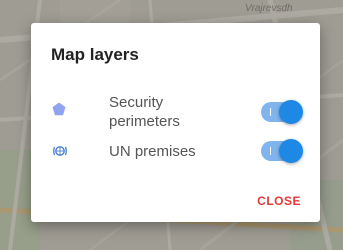 The image size is (343, 250). What do you see at coordinates (60, 153) in the screenshot?
I see `un-emblem-icon` at bounding box center [60, 153].